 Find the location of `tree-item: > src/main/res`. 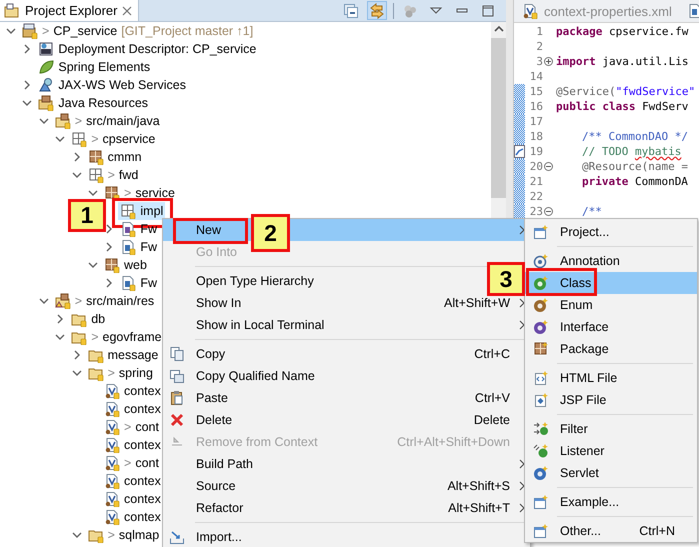

tree-item: > src/main/res is located at coordinates (104, 301).